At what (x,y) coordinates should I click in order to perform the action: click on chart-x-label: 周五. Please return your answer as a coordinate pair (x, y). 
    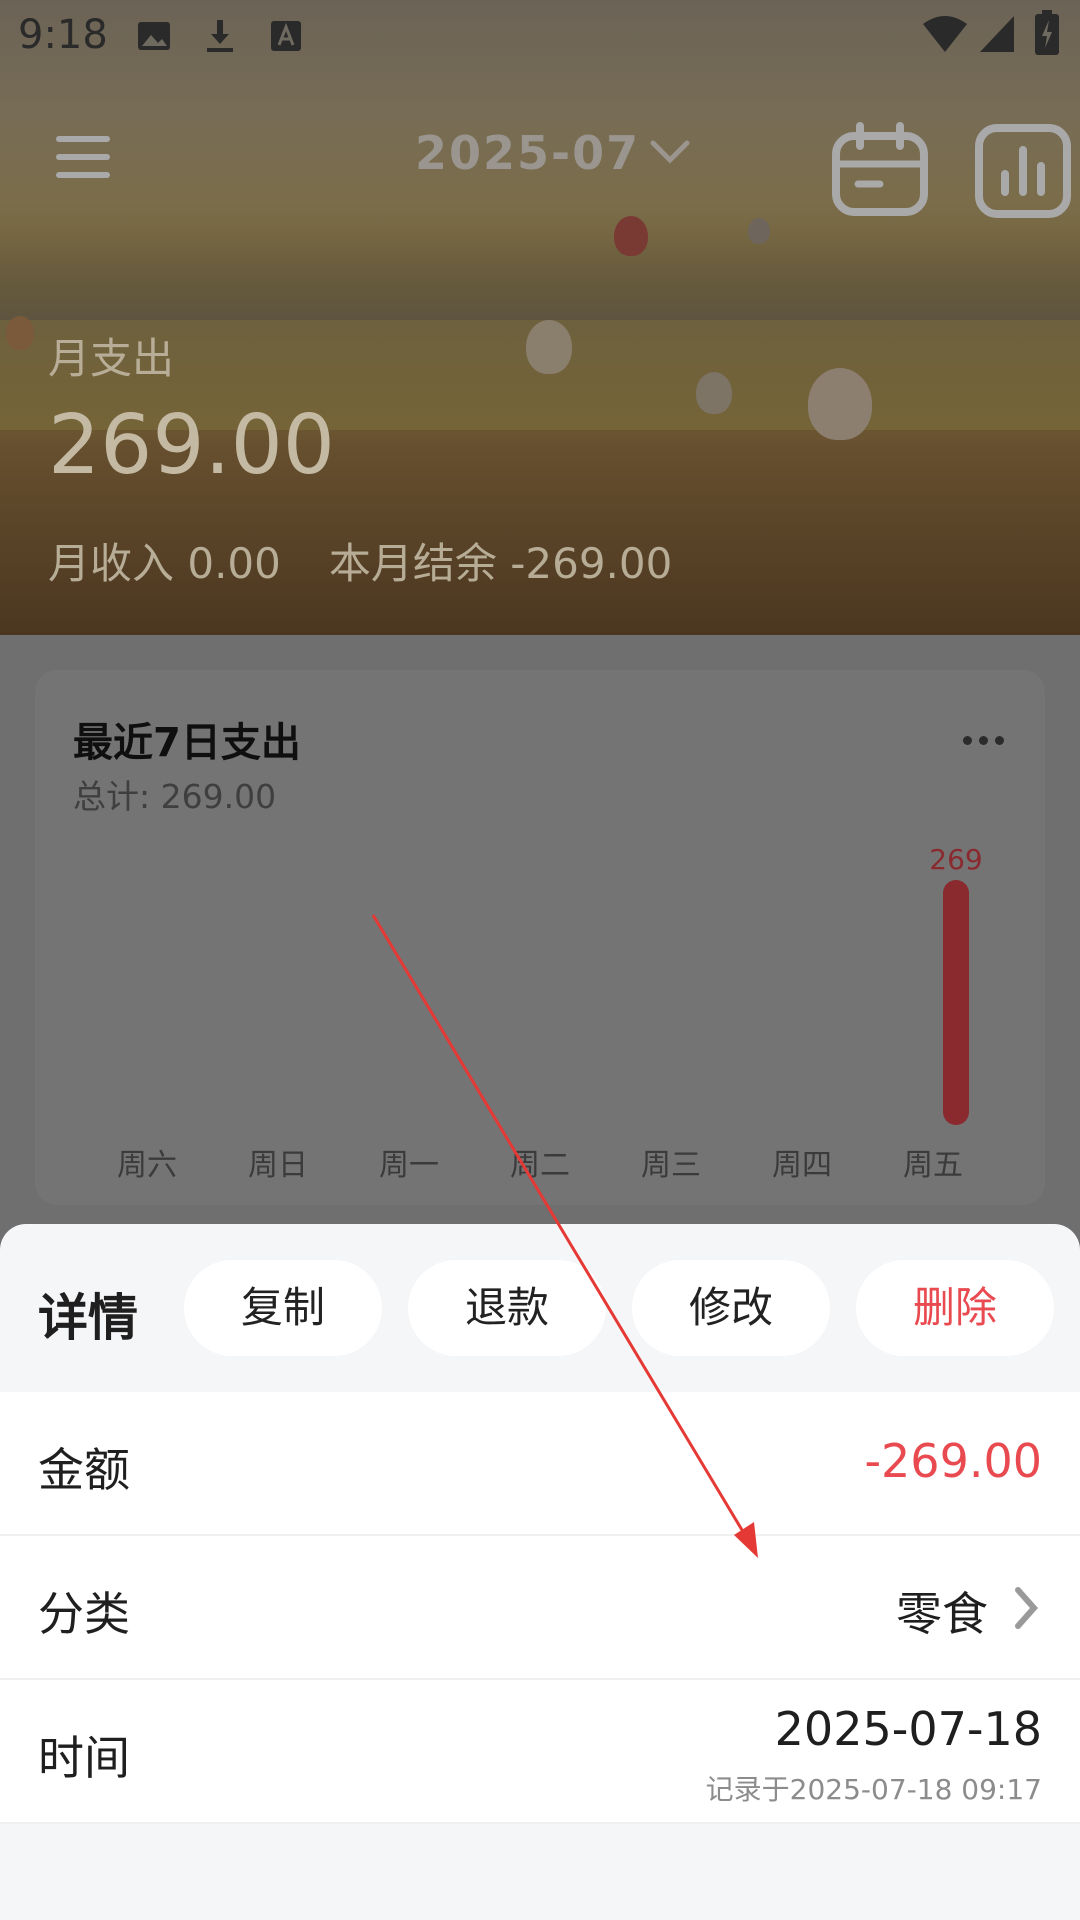
    Looking at the image, I should click on (933, 1165).